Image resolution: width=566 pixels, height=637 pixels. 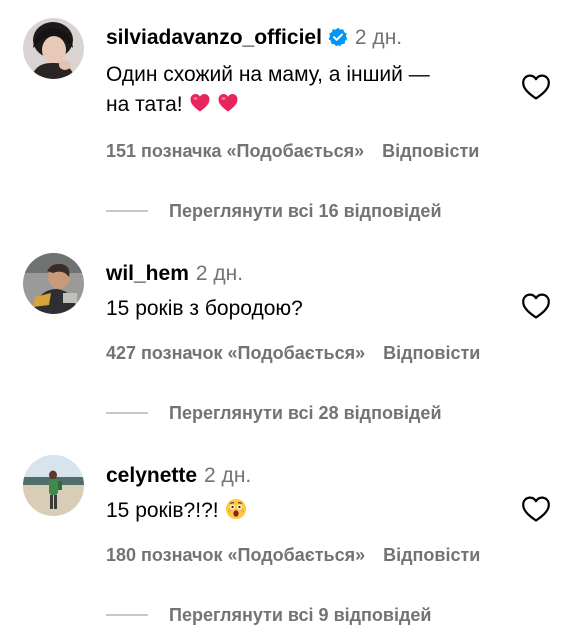 I want to click on comment-text: 15 років з бородою?, so click(x=316, y=309).